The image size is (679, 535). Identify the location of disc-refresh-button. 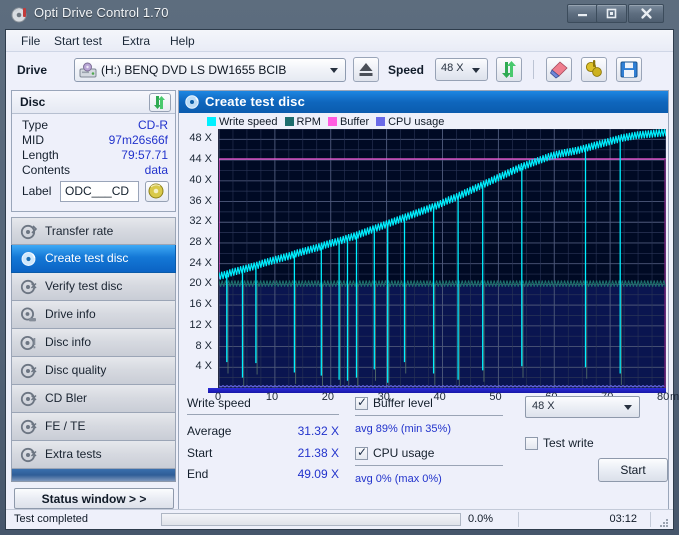
(160, 102).